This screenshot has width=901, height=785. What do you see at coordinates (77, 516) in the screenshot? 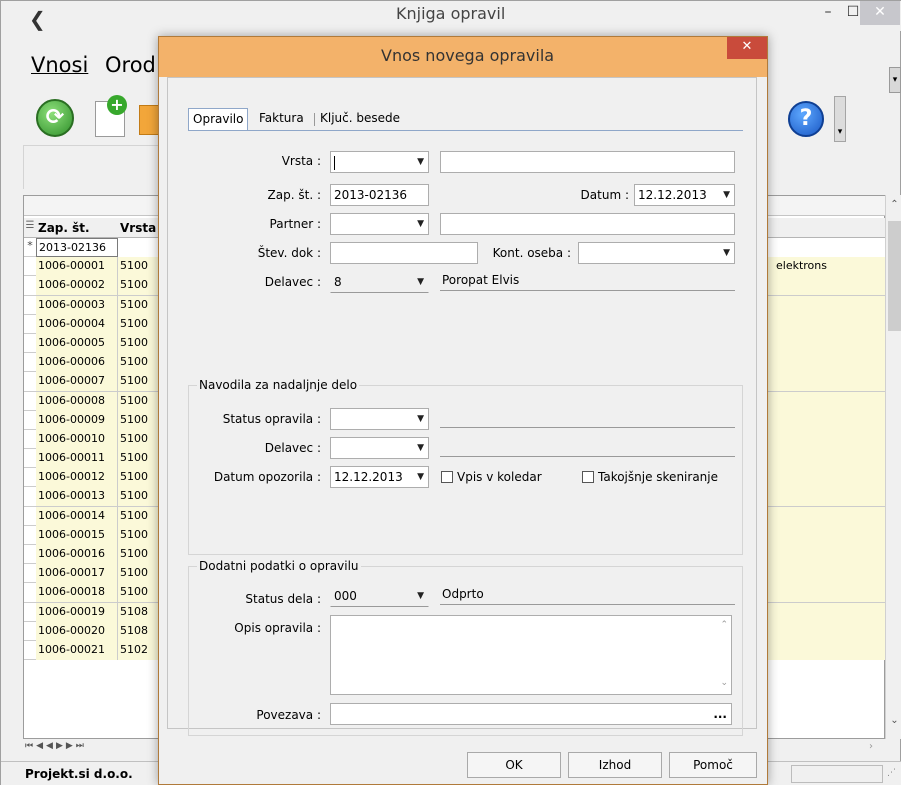
I see `cell-zap-st: 1006-00014` at bounding box center [77, 516].